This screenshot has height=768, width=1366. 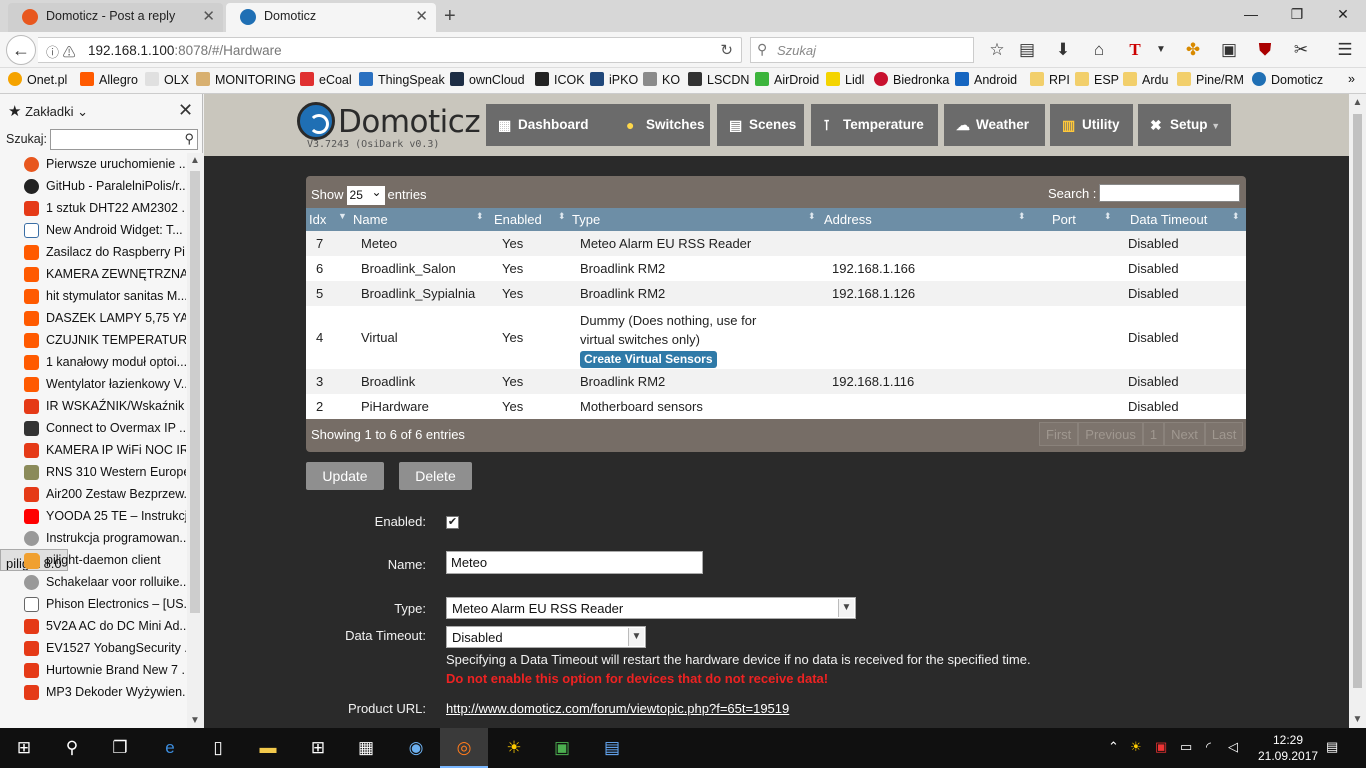 What do you see at coordinates (124, 139) in the screenshot?
I see `sidebar-search-input: ⚲` at bounding box center [124, 139].